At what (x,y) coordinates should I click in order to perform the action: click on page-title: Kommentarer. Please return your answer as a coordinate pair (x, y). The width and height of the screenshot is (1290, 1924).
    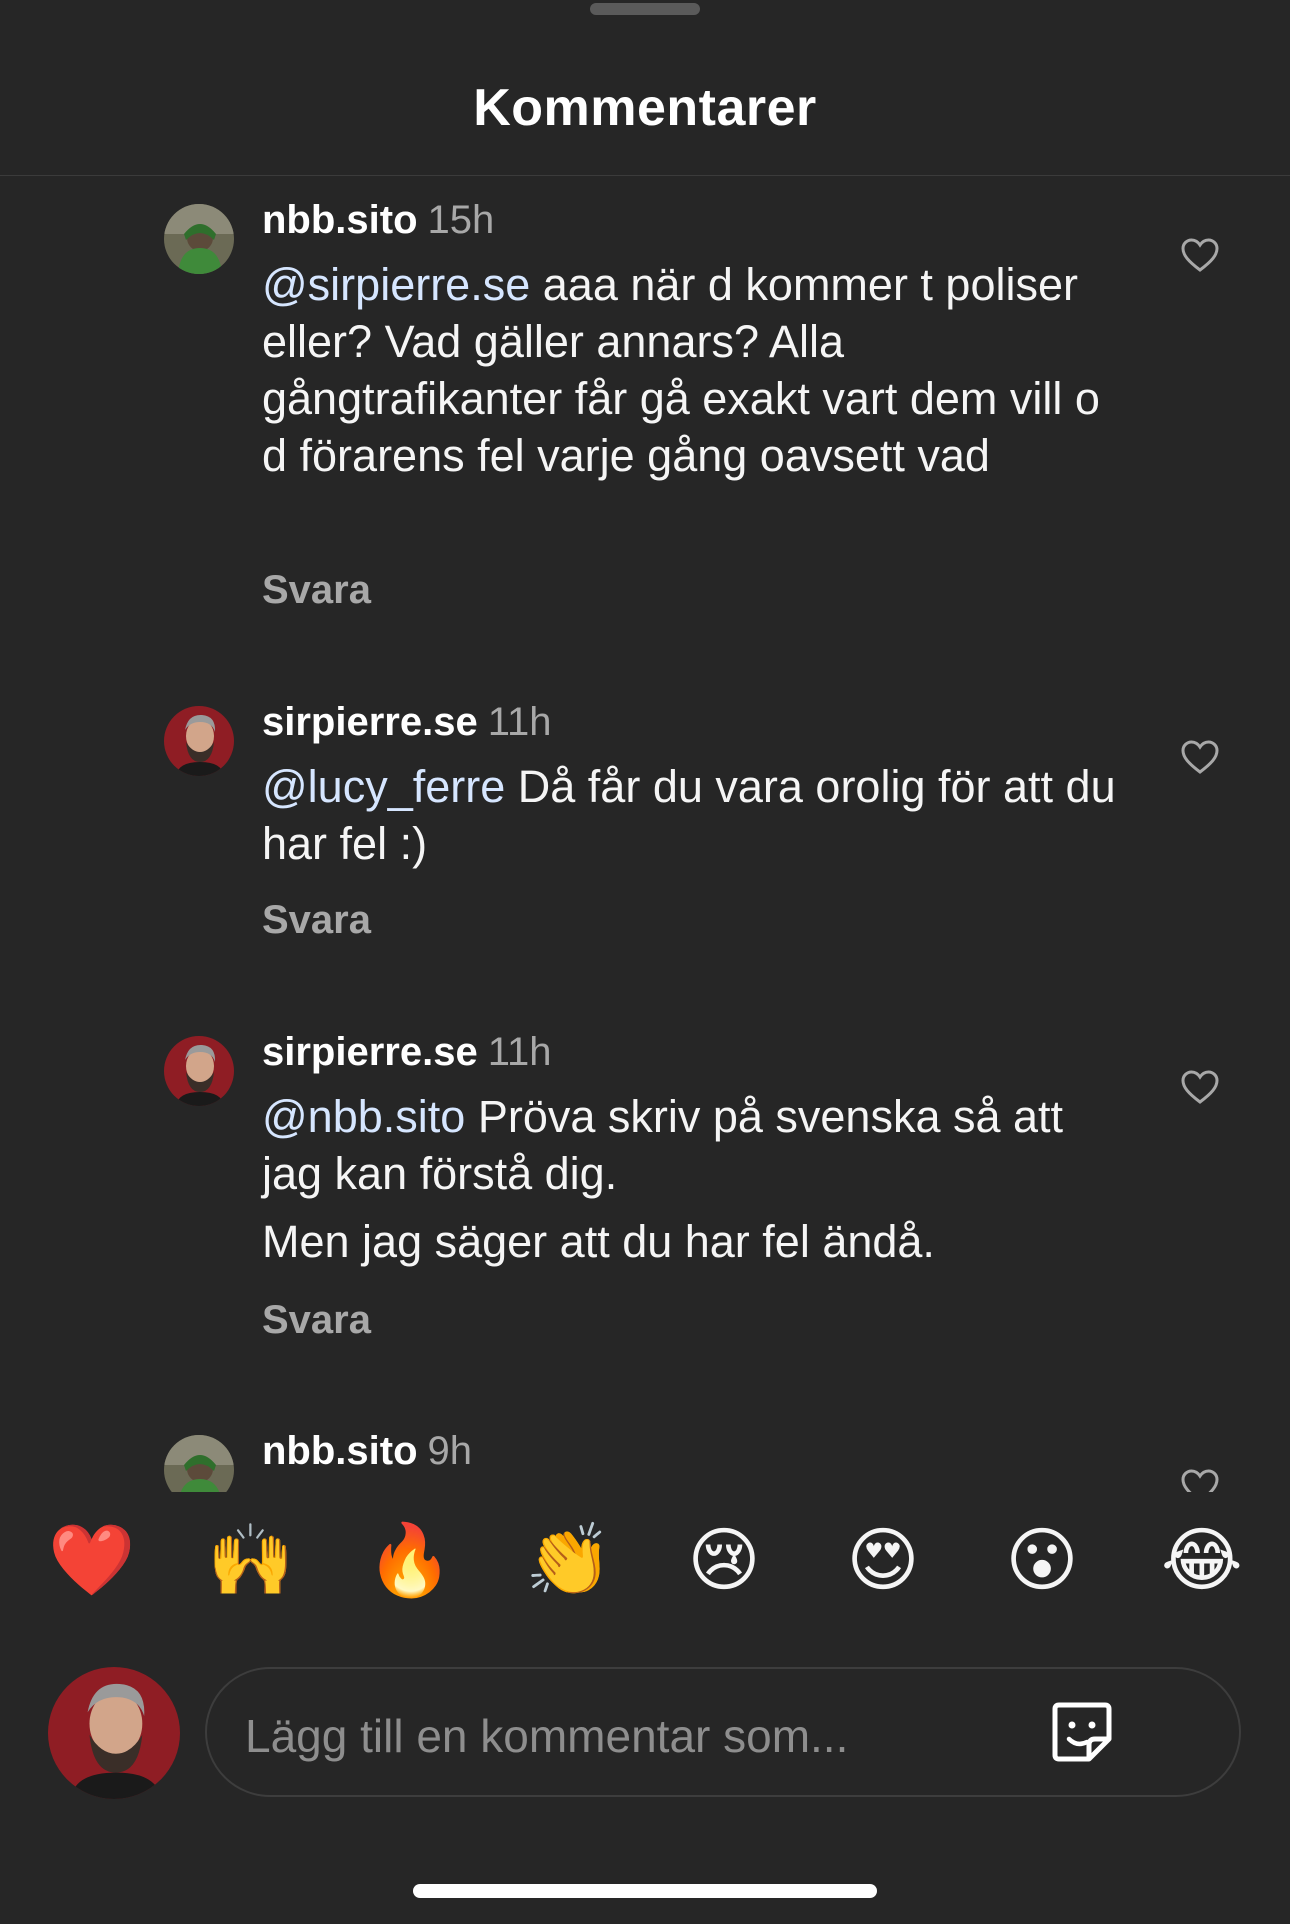
    Looking at the image, I should click on (645, 108).